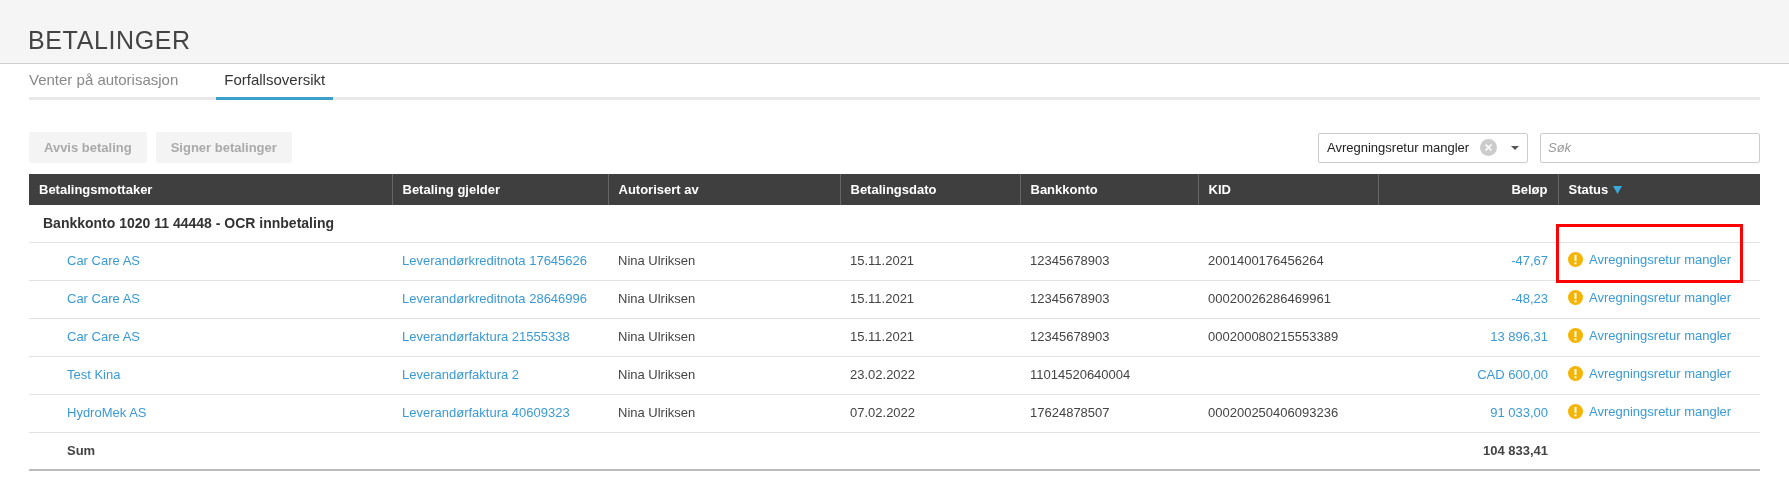  I want to click on table-cell: 2001400176456264, so click(1266, 261).